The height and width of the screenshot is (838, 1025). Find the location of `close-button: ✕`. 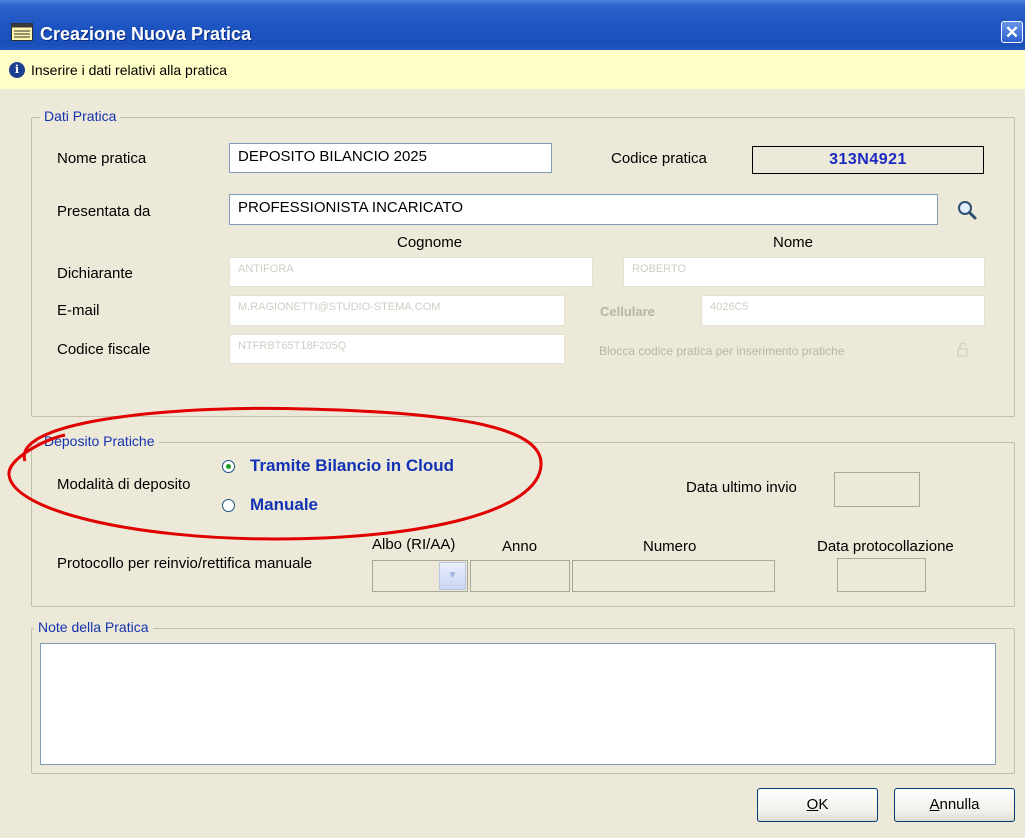

close-button: ✕ is located at coordinates (1012, 32).